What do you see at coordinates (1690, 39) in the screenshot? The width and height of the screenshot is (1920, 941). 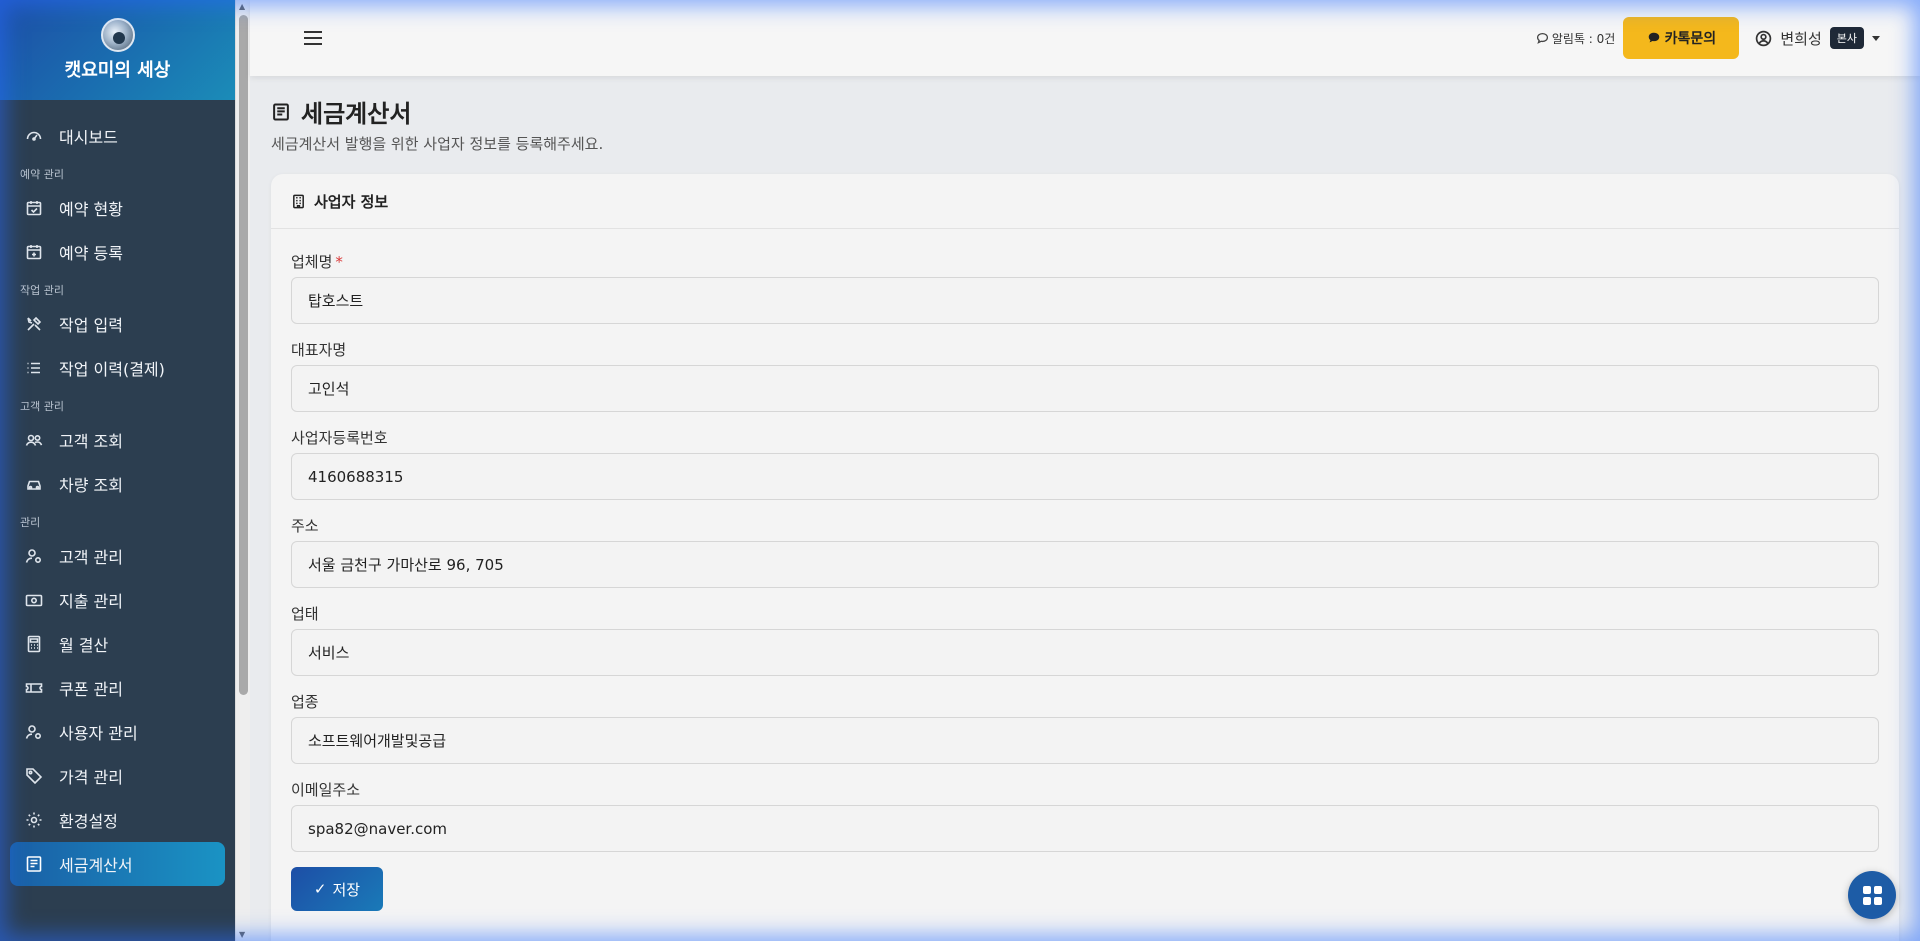 I see `kakao-inquiry-label: 카톡문의` at bounding box center [1690, 39].